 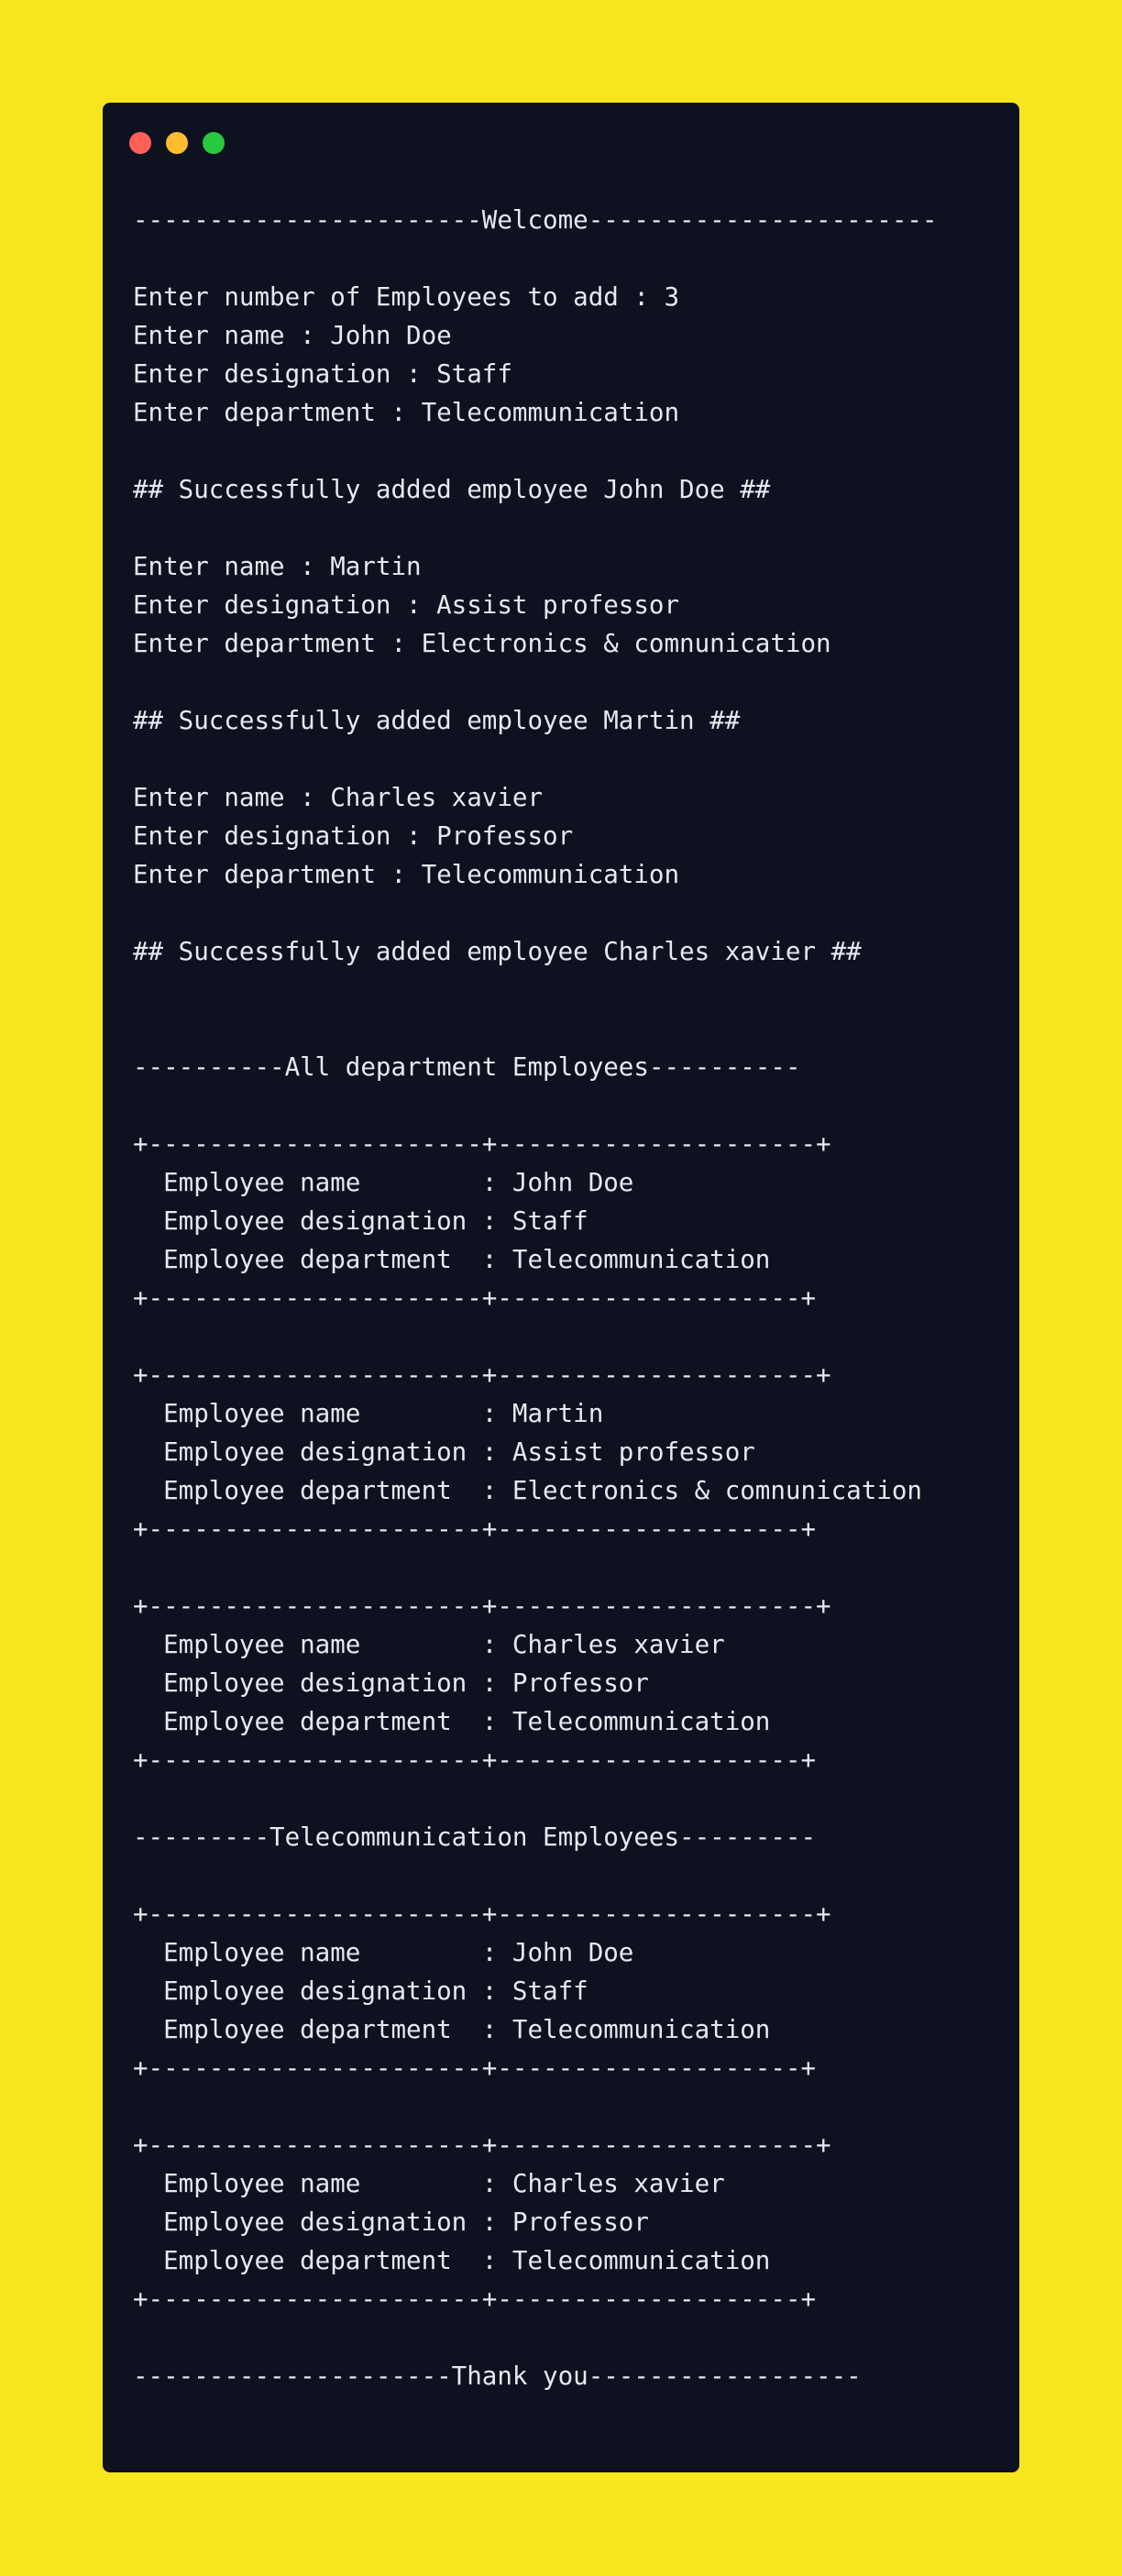 What do you see at coordinates (338, 797) in the screenshot?
I see `terminal-line: Enter name : Charles xavier` at bounding box center [338, 797].